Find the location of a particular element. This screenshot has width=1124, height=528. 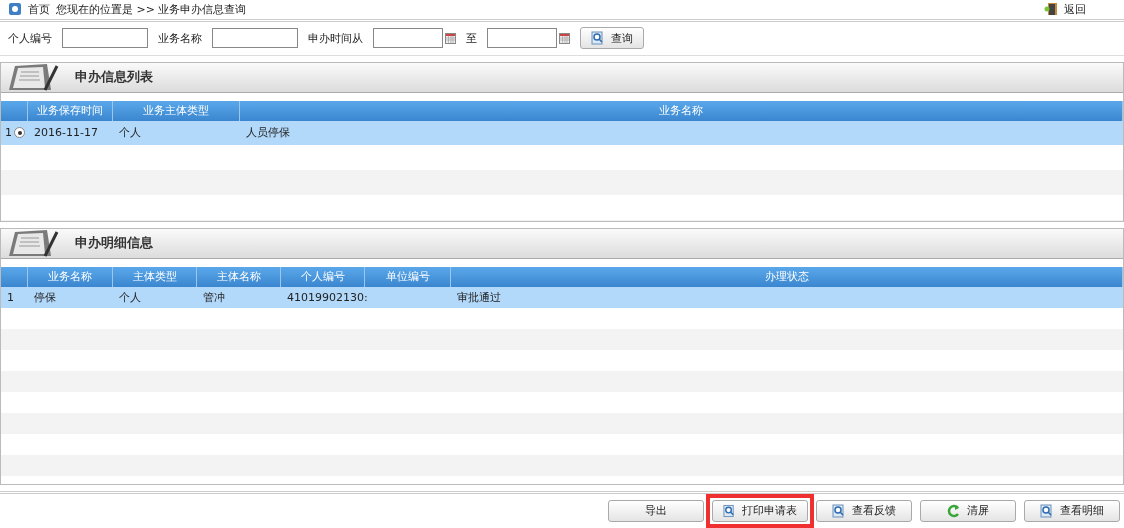

query-button: 查询 is located at coordinates (612, 38).